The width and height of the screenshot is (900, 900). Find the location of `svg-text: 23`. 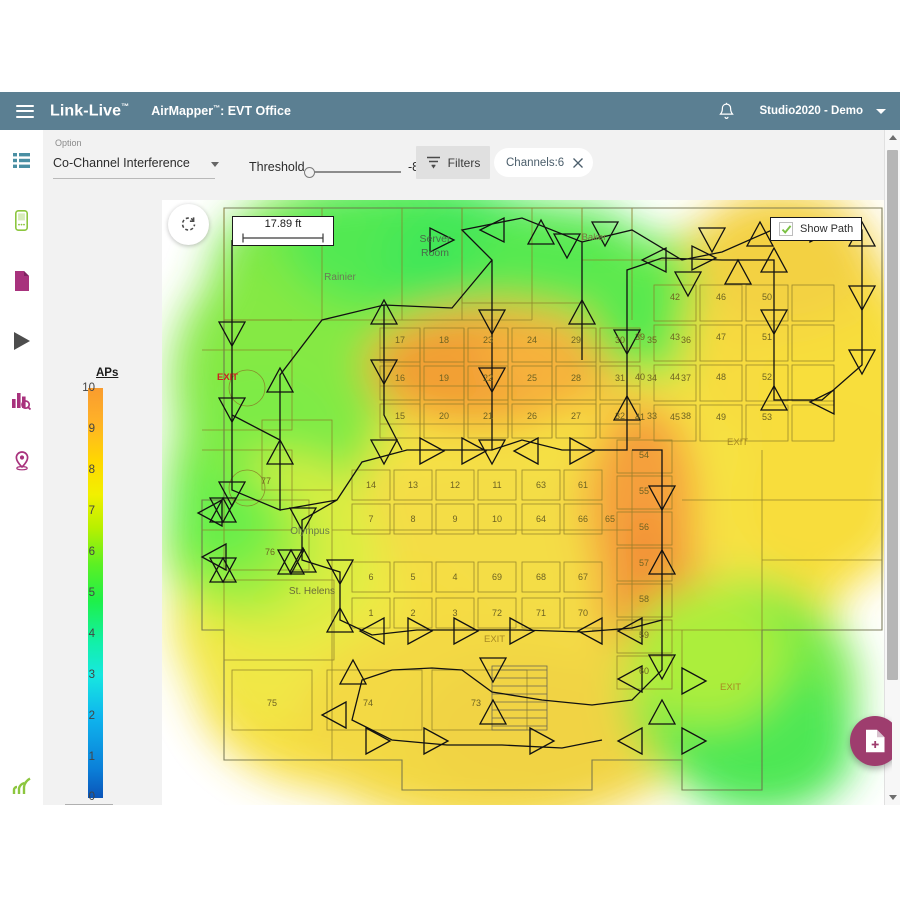

svg-text: 23 is located at coordinates (488, 340).